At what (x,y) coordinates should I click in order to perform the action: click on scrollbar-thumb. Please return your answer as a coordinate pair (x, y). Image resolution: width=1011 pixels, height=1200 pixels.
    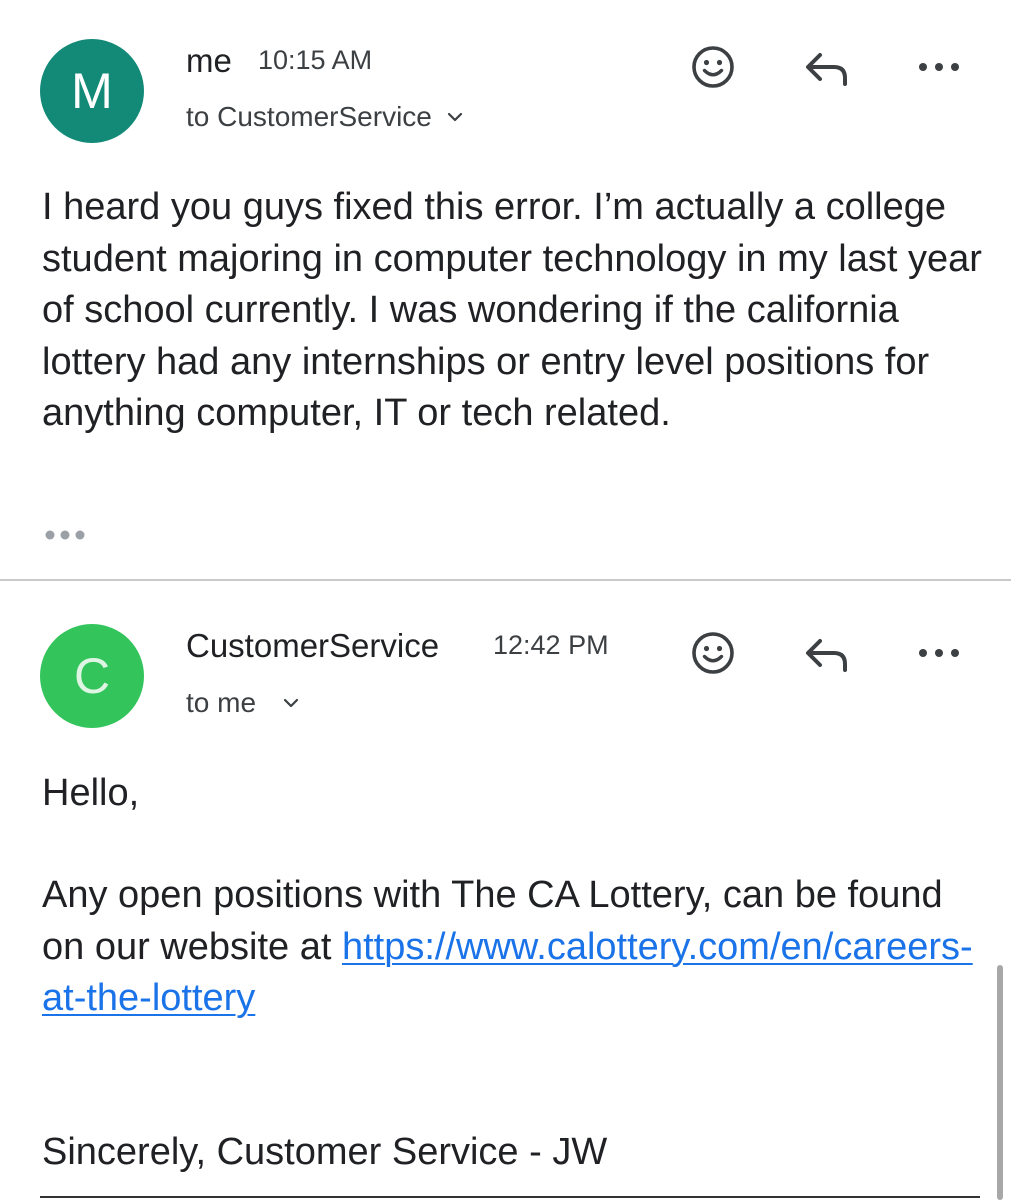
    Looking at the image, I should click on (1000, 1082).